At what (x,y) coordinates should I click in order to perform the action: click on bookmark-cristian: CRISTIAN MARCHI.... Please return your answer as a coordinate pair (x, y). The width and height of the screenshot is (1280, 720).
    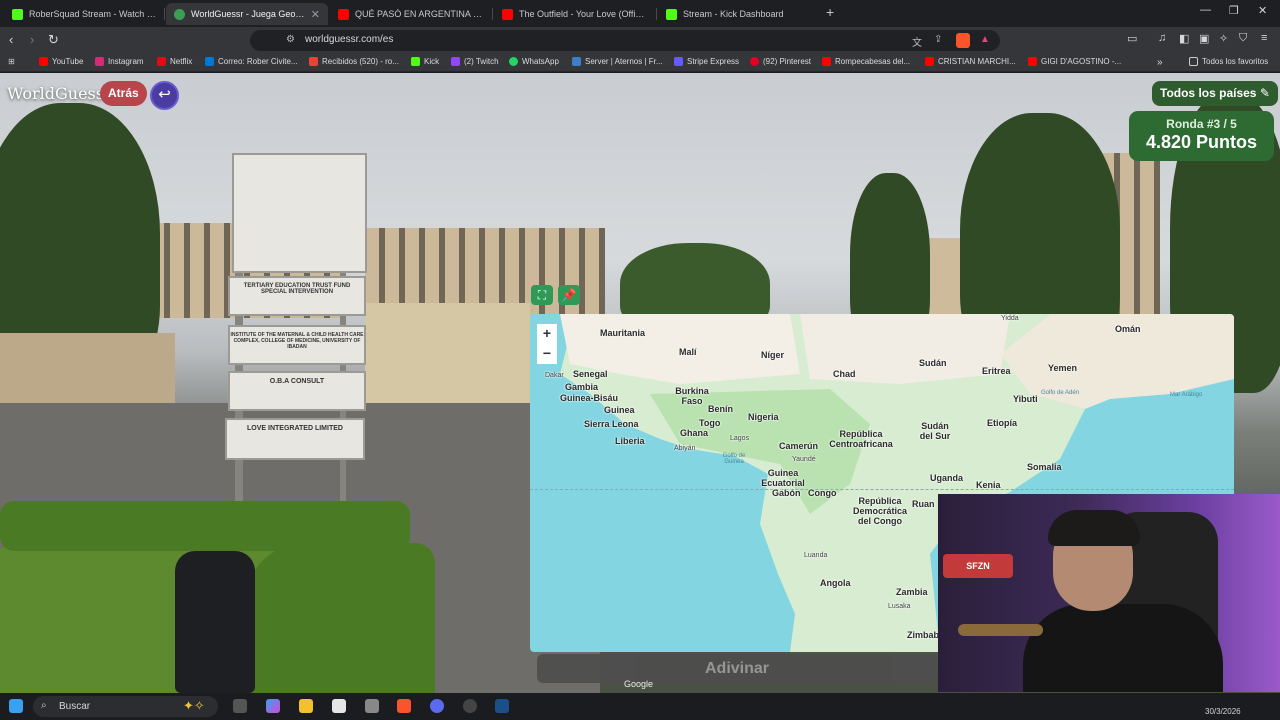
    Looking at the image, I should click on (970, 61).